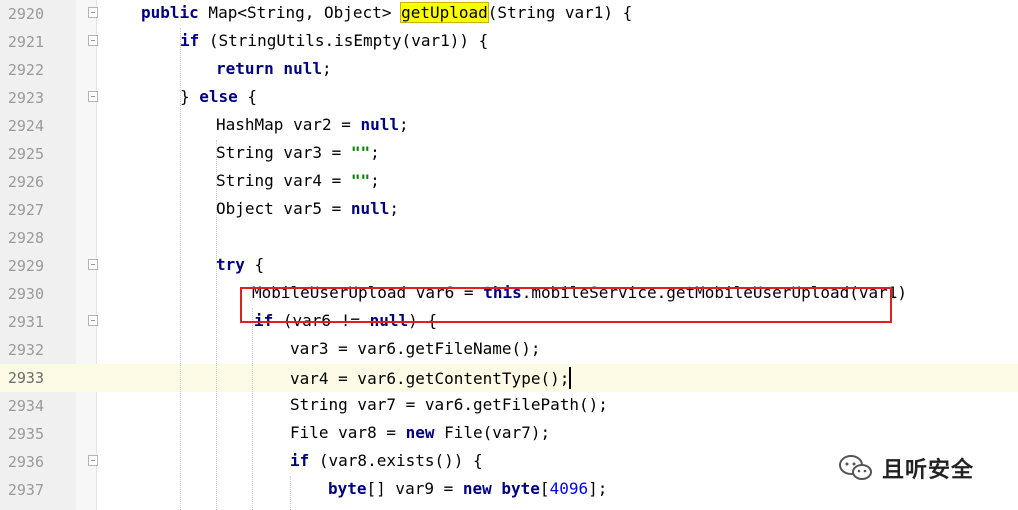 Image resolution: width=1018 pixels, height=510 pixels. What do you see at coordinates (283, 152) in the screenshot?
I see `code-token: String var3 =` at bounding box center [283, 152].